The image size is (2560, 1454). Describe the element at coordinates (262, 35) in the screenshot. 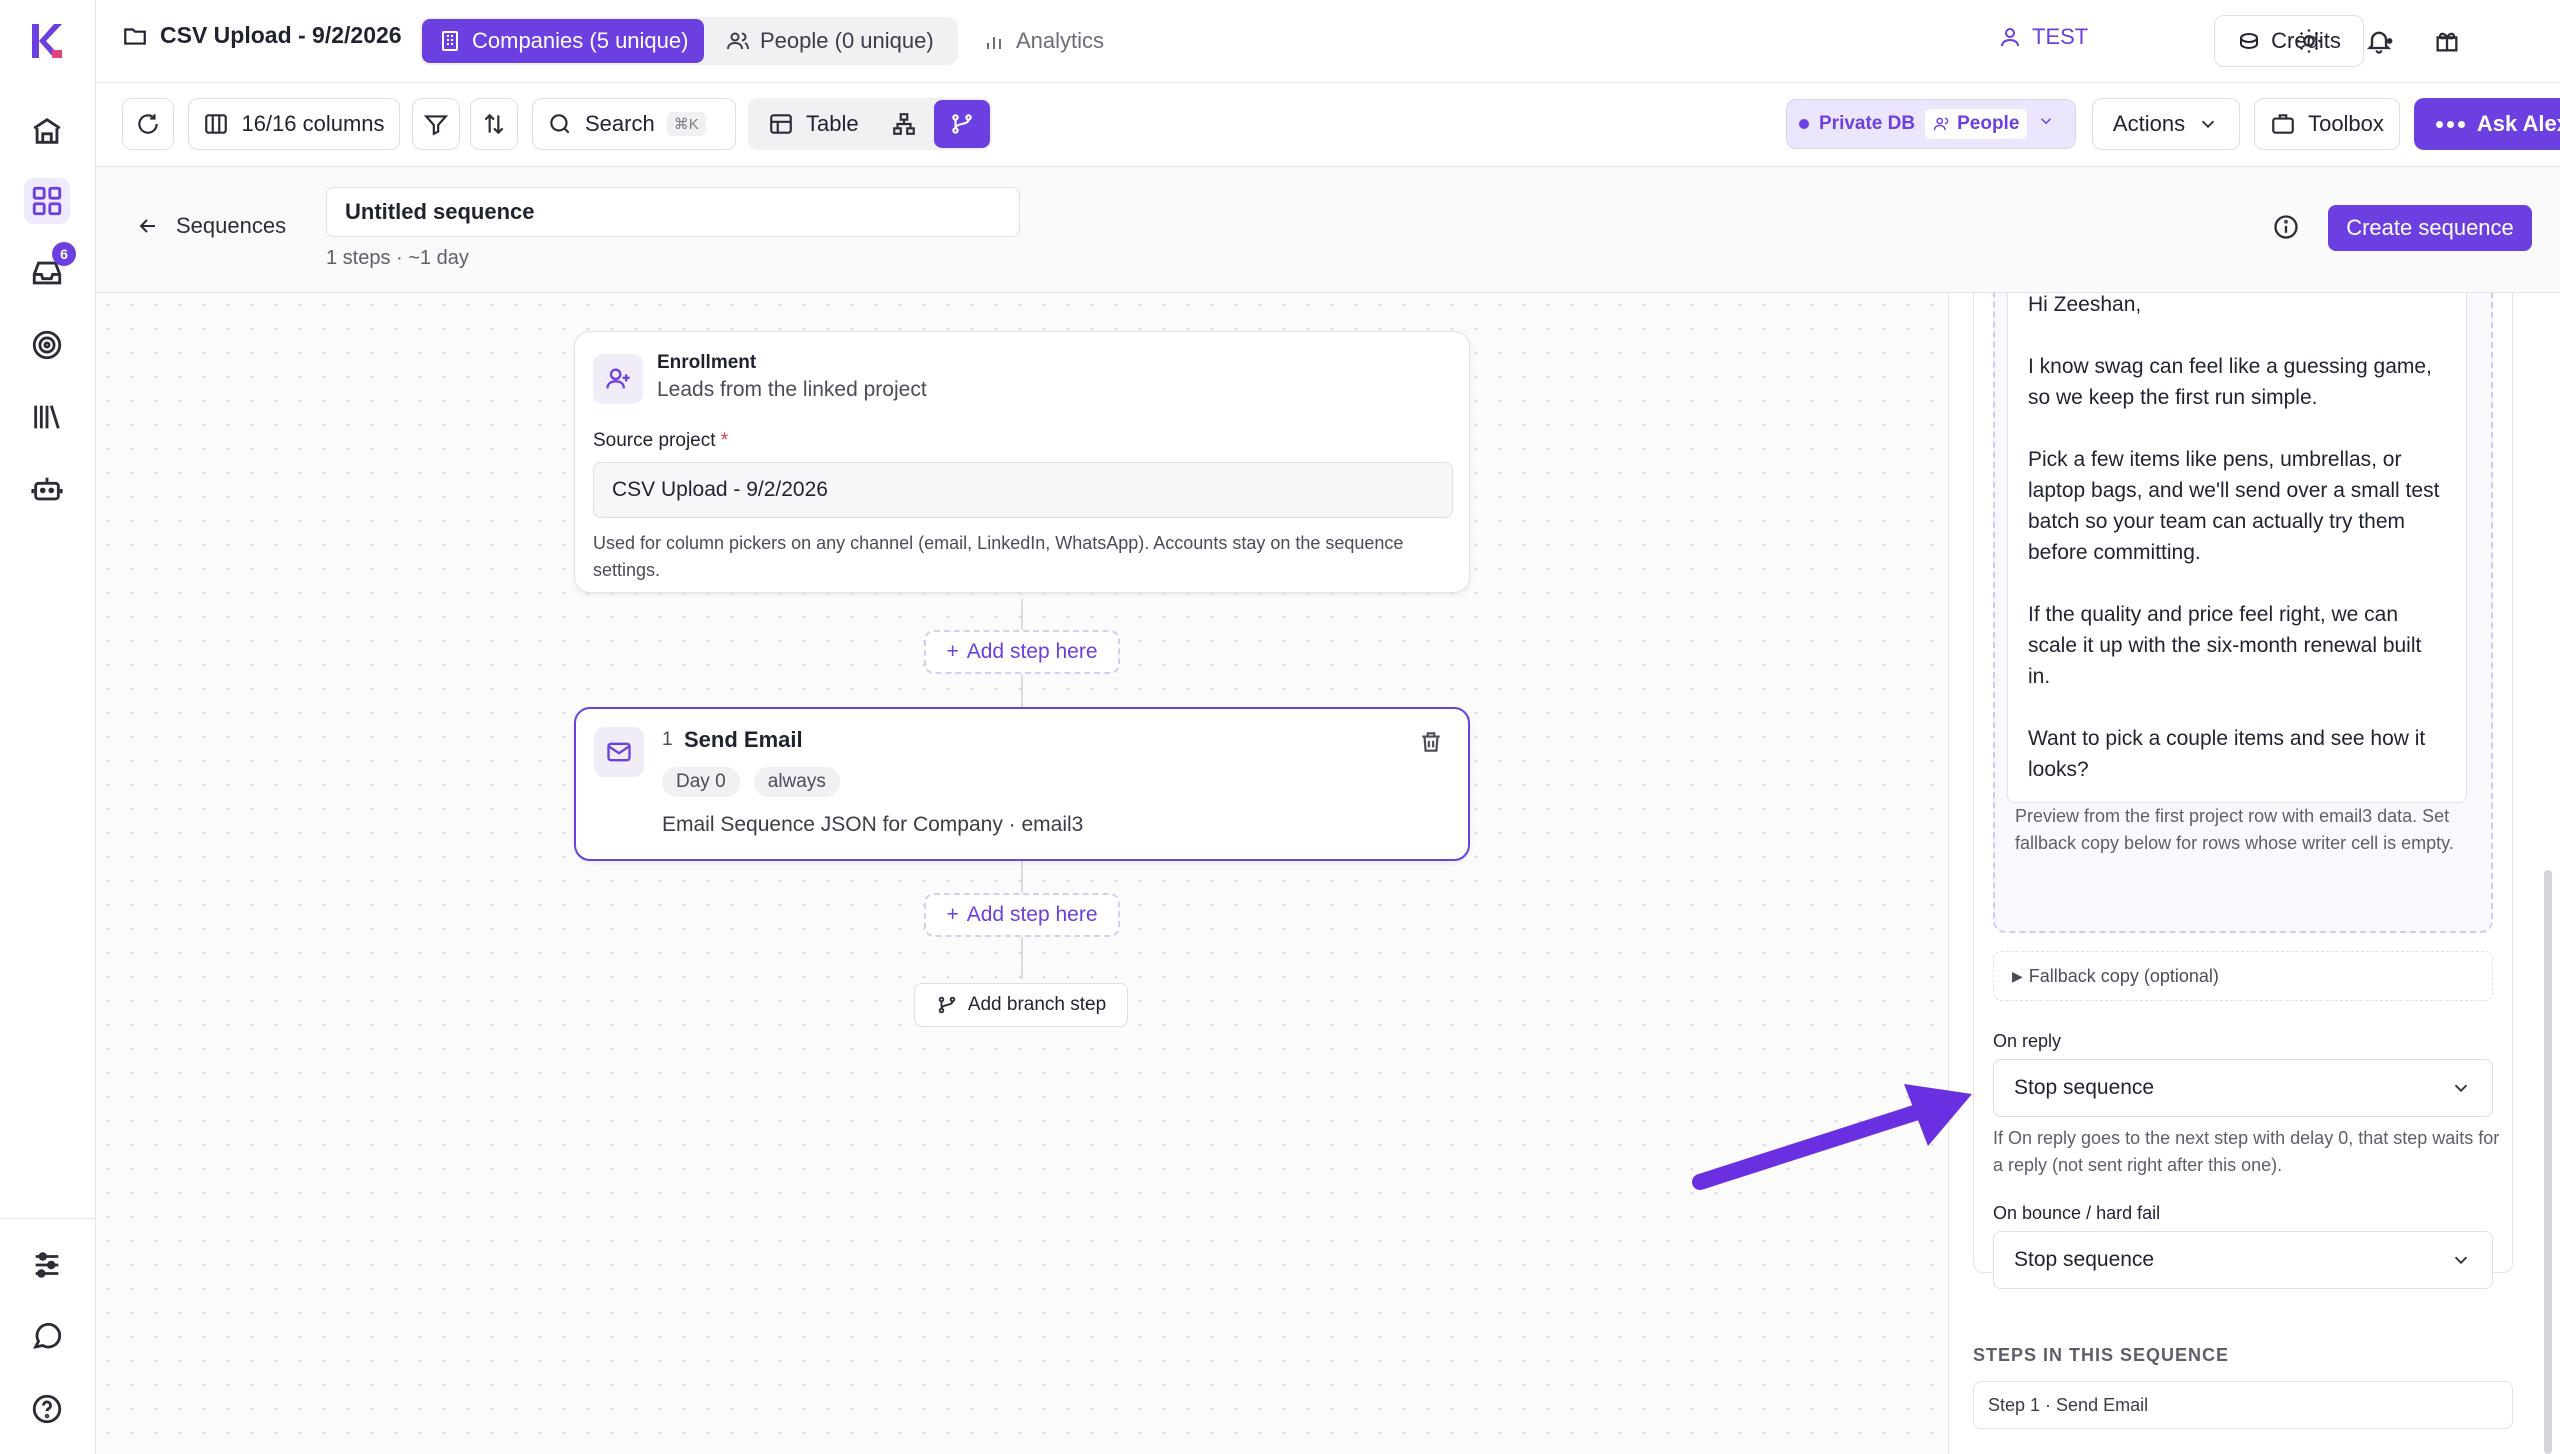

I see `project-title: CSV Upload - 9/2/2026` at that location.